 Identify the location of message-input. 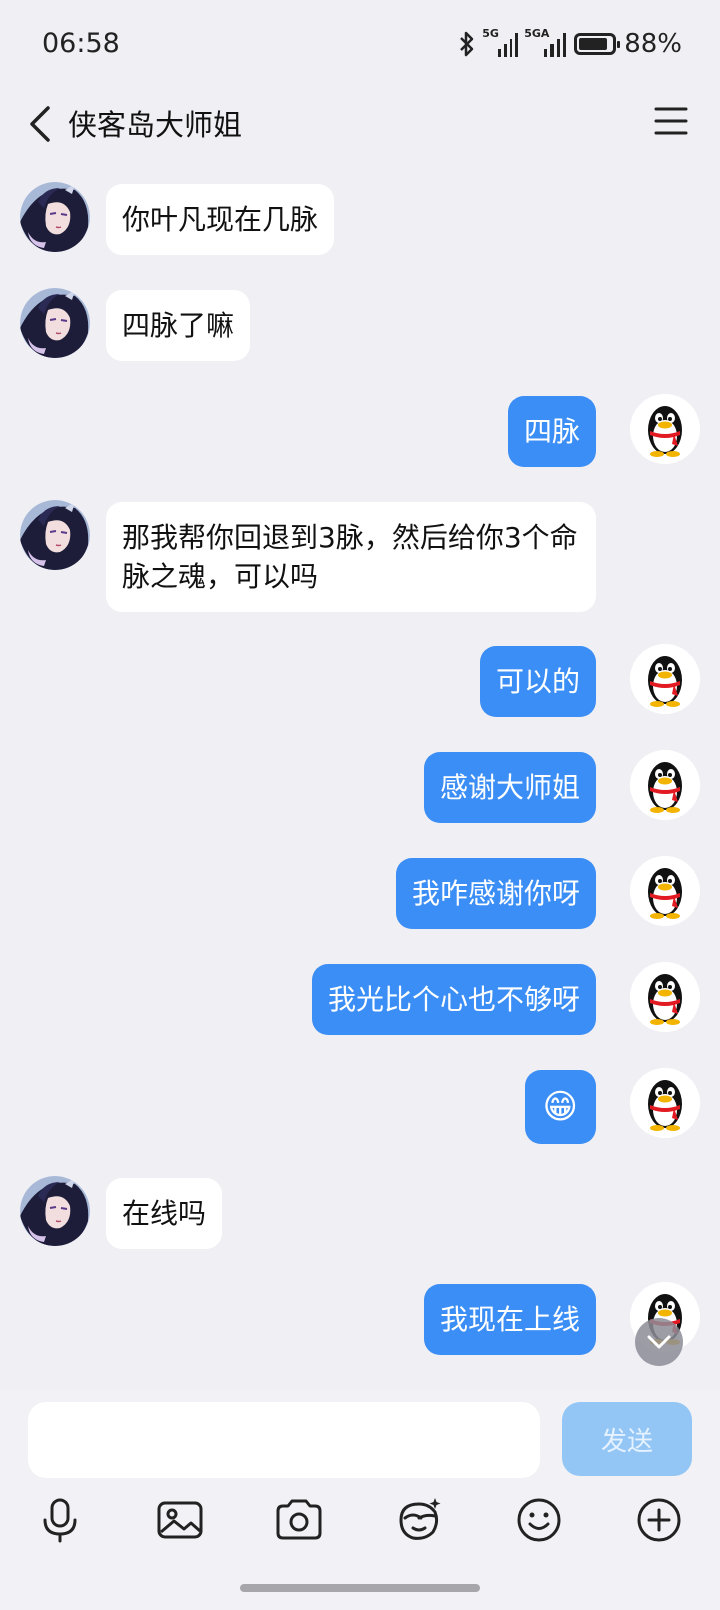
(284, 1440).